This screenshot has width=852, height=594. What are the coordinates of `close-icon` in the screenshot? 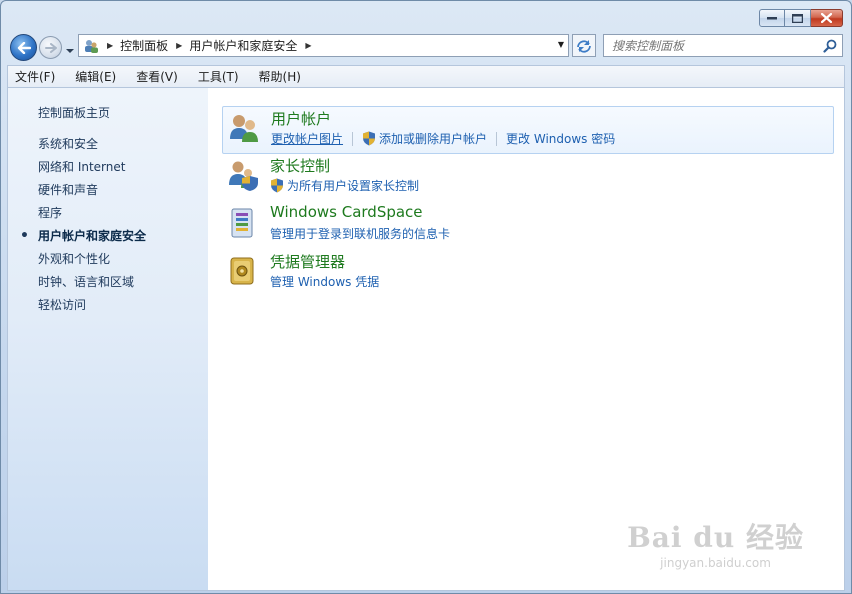 It's located at (826, 18).